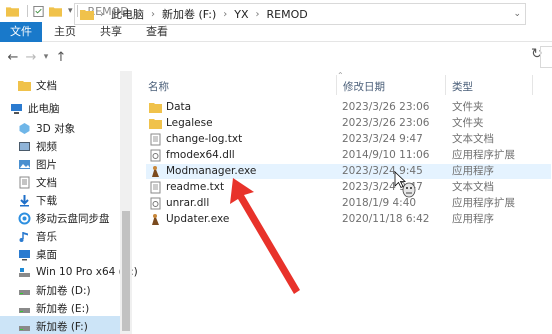 The image size is (552, 334). Describe the element at coordinates (63, 290) in the screenshot. I see `nav-item-label: 新加卷 (D:)` at that location.